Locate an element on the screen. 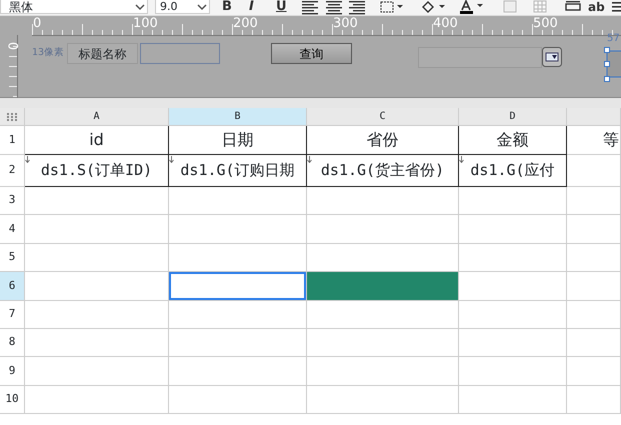 This screenshot has width=621, height=425. font-size-select: 9.0 is located at coordinates (182, 7).